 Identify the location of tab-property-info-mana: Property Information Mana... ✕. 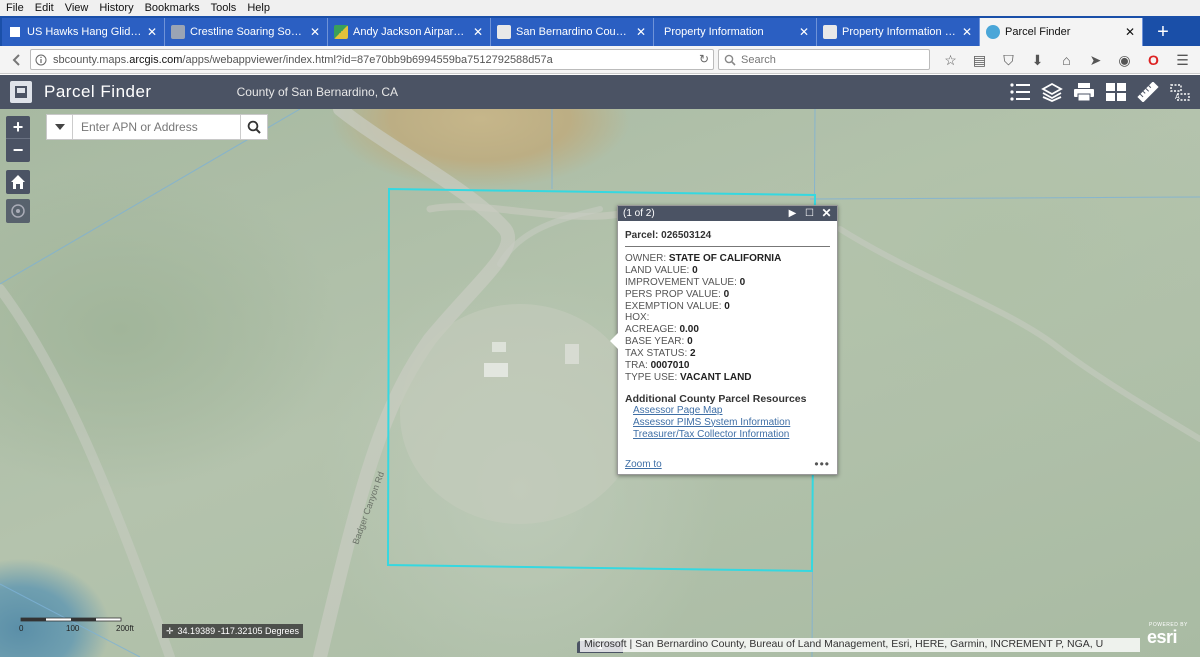
(898, 32).